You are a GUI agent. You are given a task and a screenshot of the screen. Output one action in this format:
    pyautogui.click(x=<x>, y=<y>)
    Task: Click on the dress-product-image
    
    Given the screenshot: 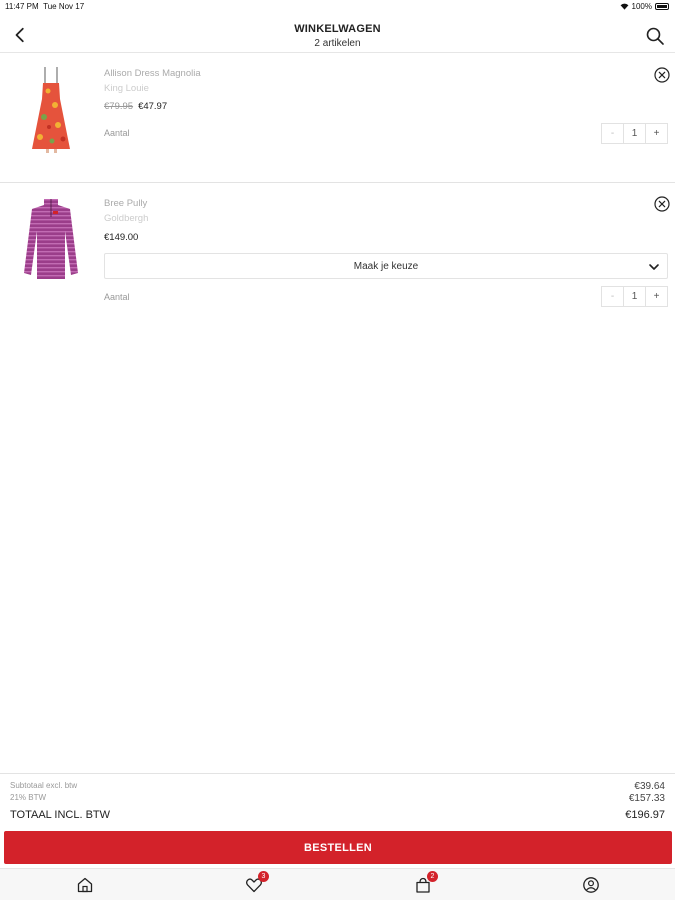 What is the action you would take?
    pyautogui.click(x=51, y=110)
    